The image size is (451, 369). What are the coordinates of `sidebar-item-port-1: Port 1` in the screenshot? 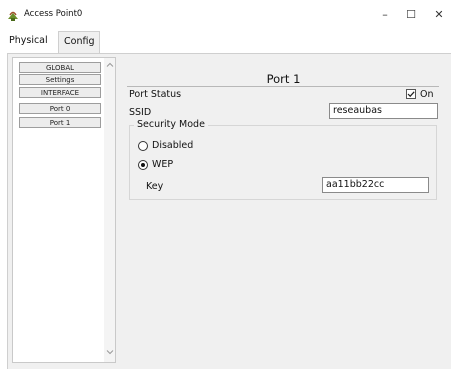 It's located at (60, 122).